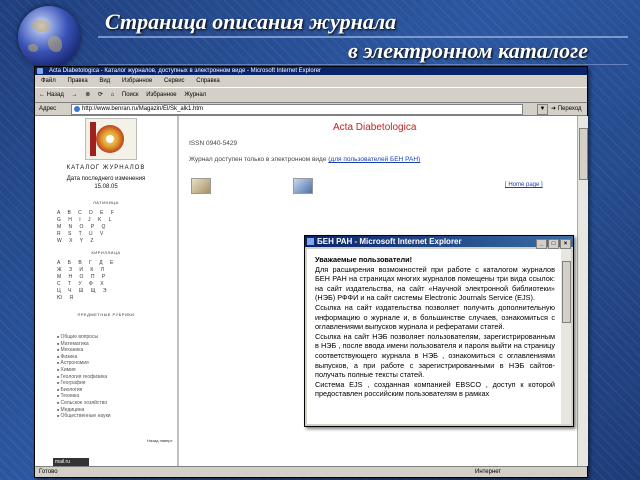 This screenshot has width=640, height=480. I want to click on go-label: Переход, so click(569, 109).